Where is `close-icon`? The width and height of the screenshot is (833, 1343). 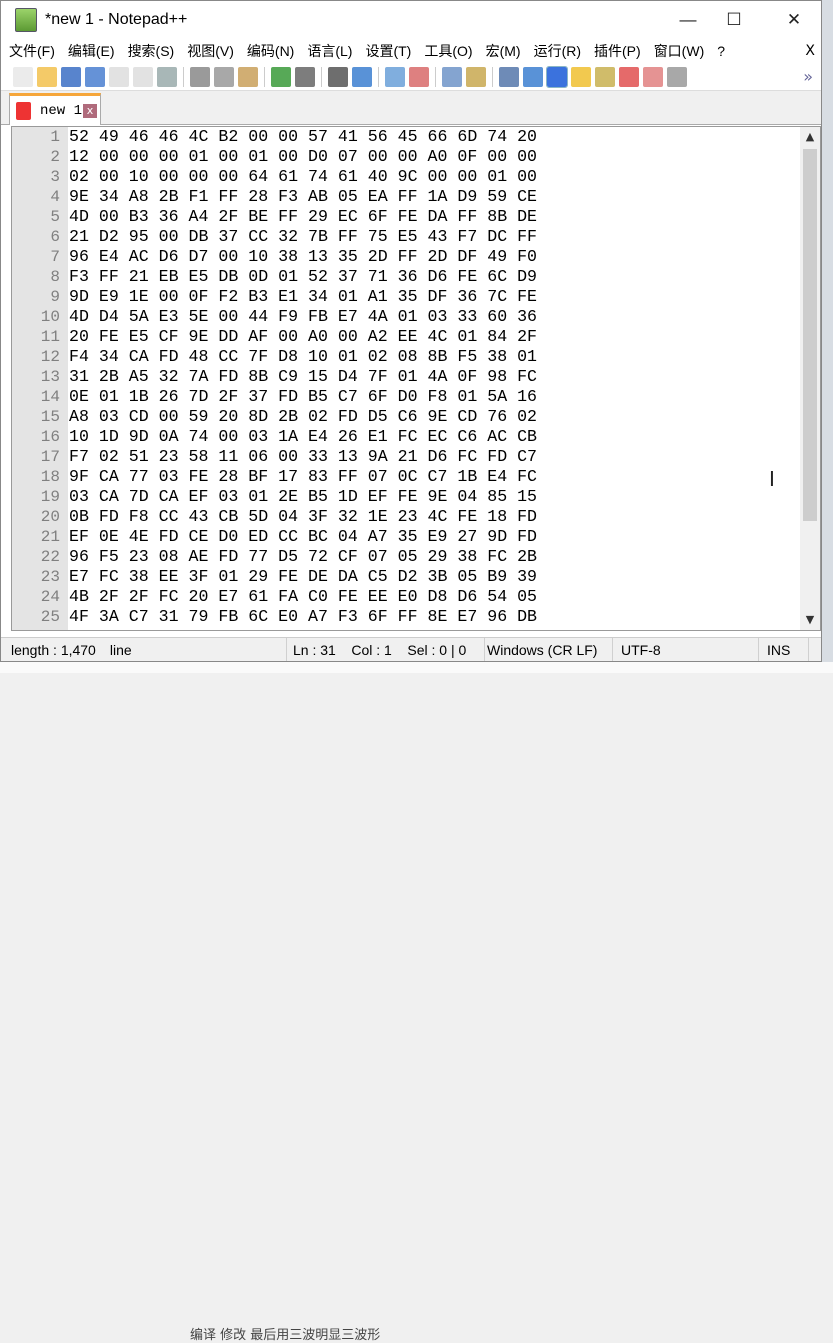
close-icon is located at coordinates (119, 76).